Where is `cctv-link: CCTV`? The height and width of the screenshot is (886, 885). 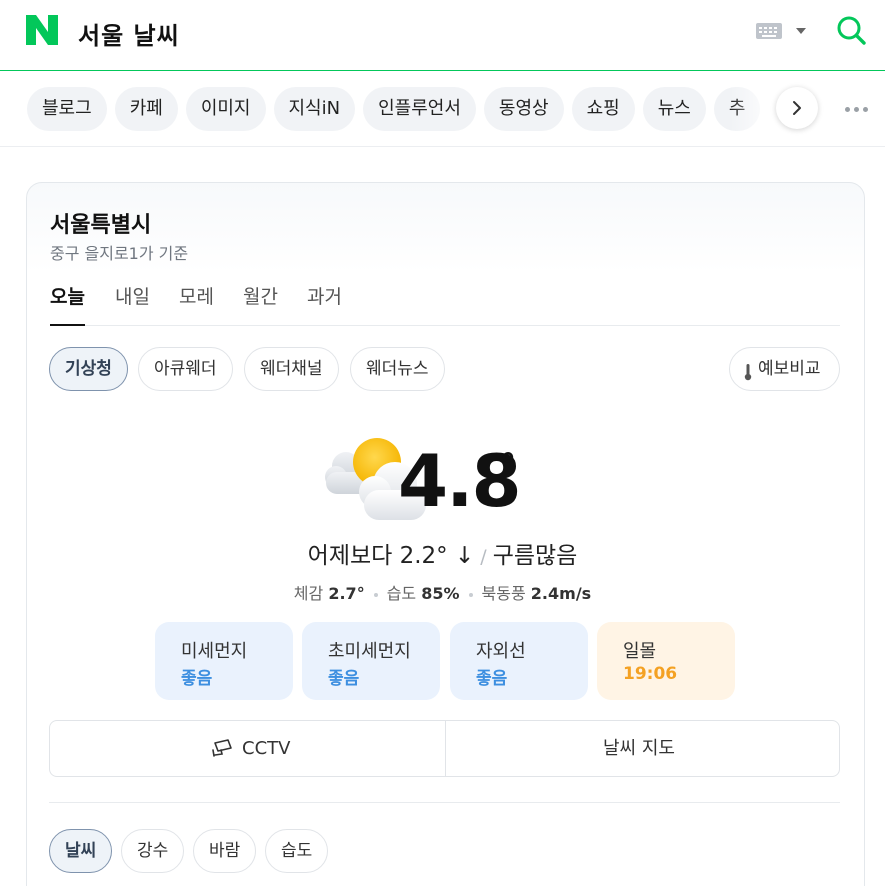
cctv-link: CCTV is located at coordinates (282, 748).